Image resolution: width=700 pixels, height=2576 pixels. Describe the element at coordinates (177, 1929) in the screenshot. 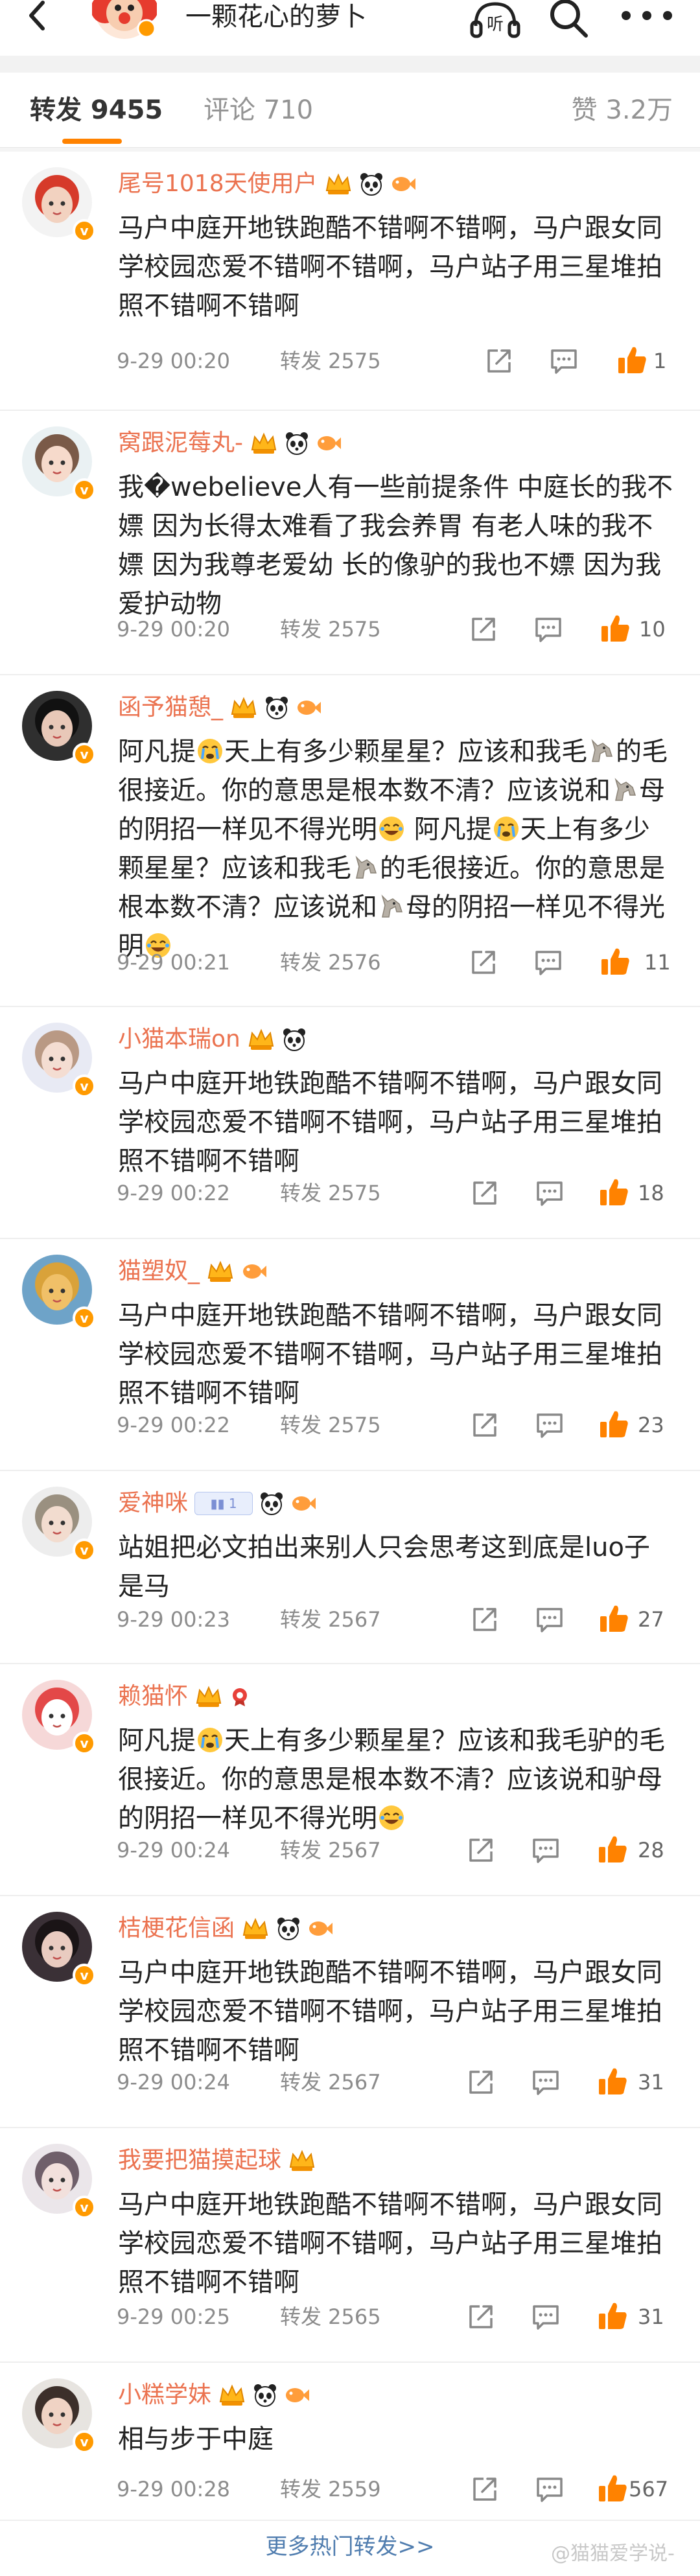

I see `username: 桔梗花信函` at that location.